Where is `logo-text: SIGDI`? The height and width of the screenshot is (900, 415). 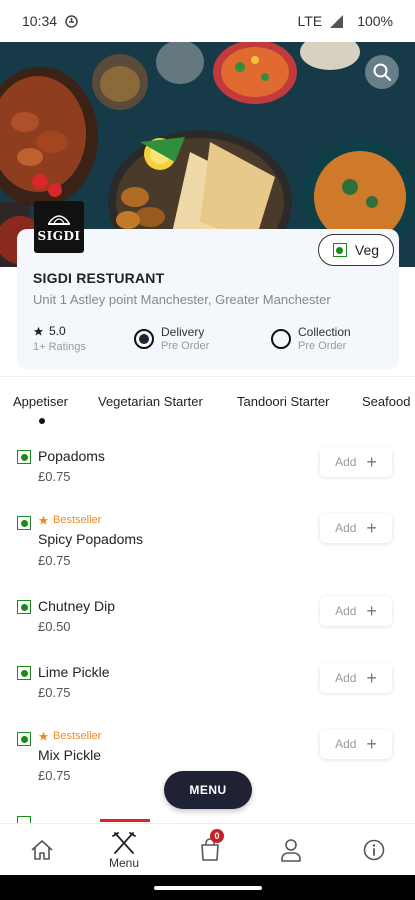
logo-text: SIGDI is located at coordinates (59, 236).